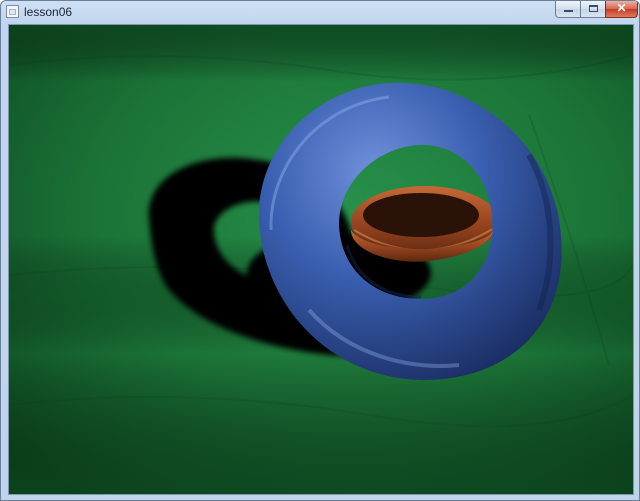 The height and width of the screenshot is (501, 640). I want to click on minimize-icon, so click(568, 11).